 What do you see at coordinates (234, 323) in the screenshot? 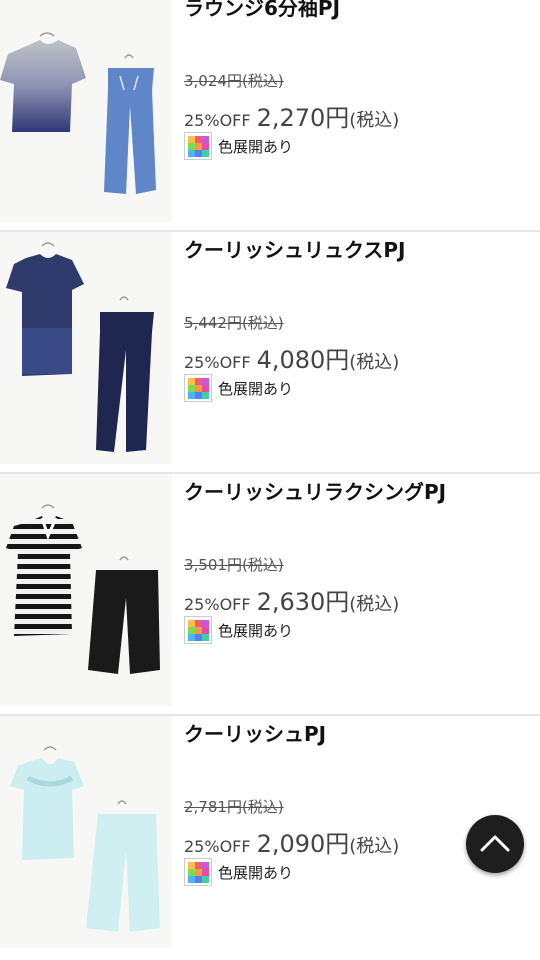
I see `original-price: 5,442円(税込)` at bounding box center [234, 323].